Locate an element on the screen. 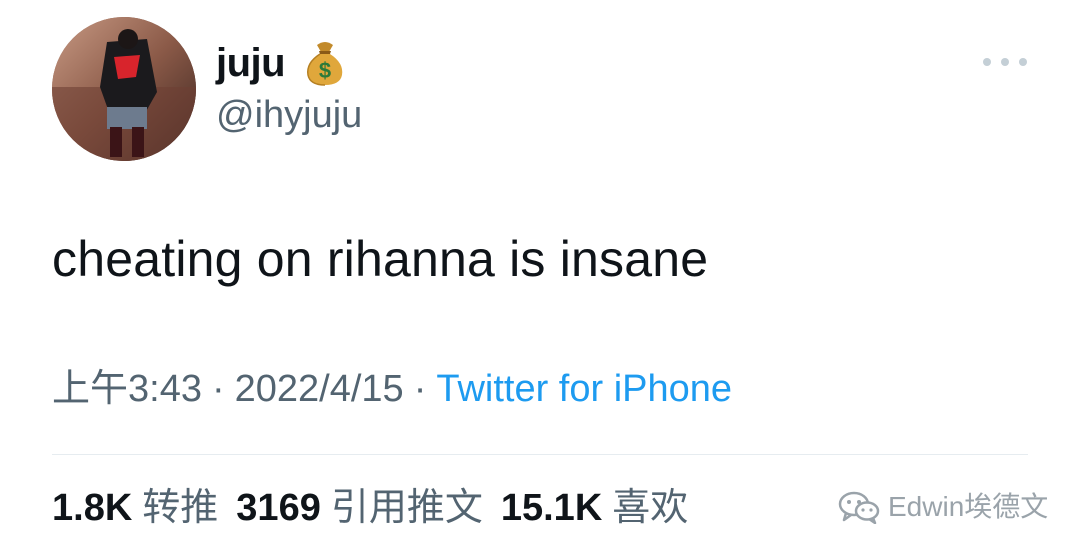 The width and height of the screenshot is (1080, 558). retweets-count: 1.8K is located at coordinates (92, 508).